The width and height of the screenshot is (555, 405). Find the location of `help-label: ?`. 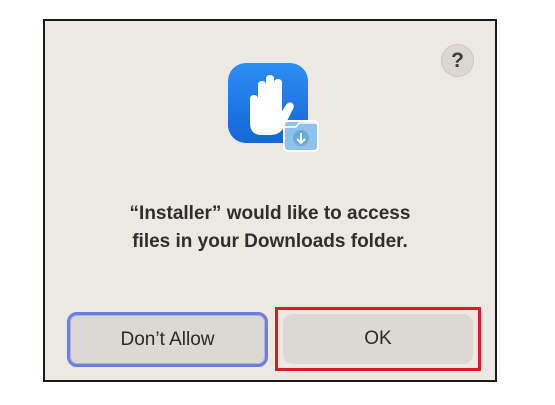

help-label: ? is located at coordinates (457, 60).